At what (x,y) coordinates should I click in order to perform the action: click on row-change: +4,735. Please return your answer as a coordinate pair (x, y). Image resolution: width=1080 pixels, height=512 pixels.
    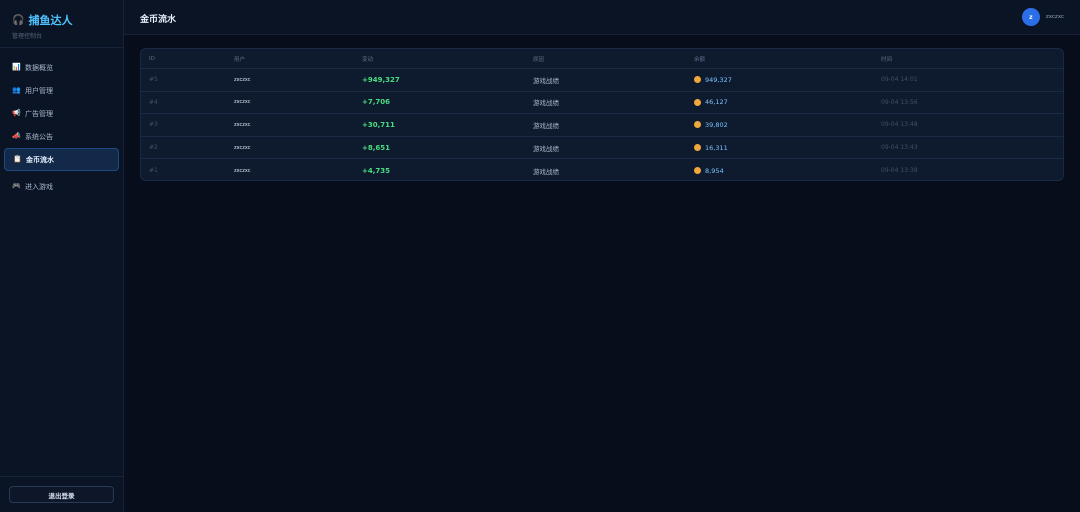
    Looking at the image, I should click on (376, 170).